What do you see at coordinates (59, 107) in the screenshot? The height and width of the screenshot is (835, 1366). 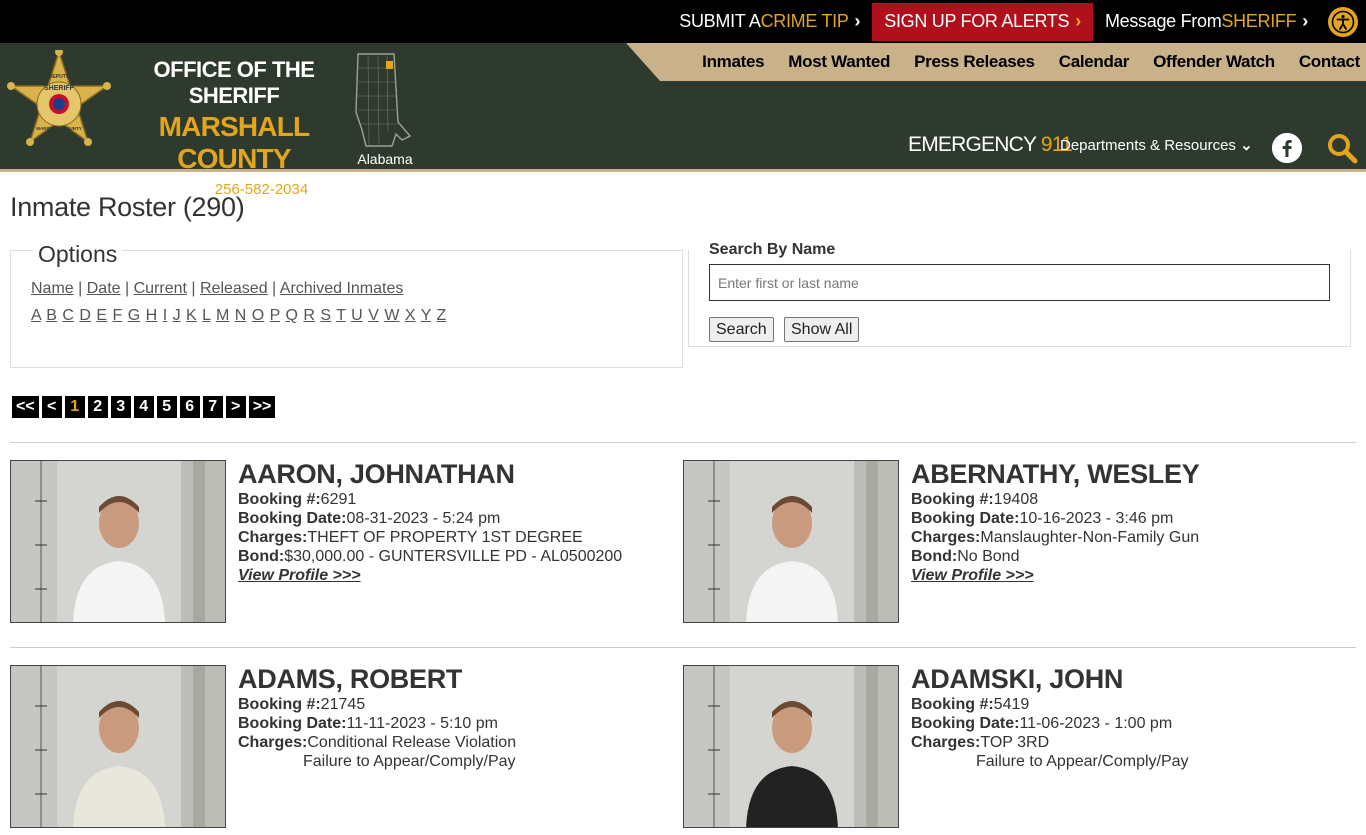 I see `sheriff-badge-logo: DEPUTY SHERIFF MARSHALL COUNTY AL` at bounding box center [59, 107].